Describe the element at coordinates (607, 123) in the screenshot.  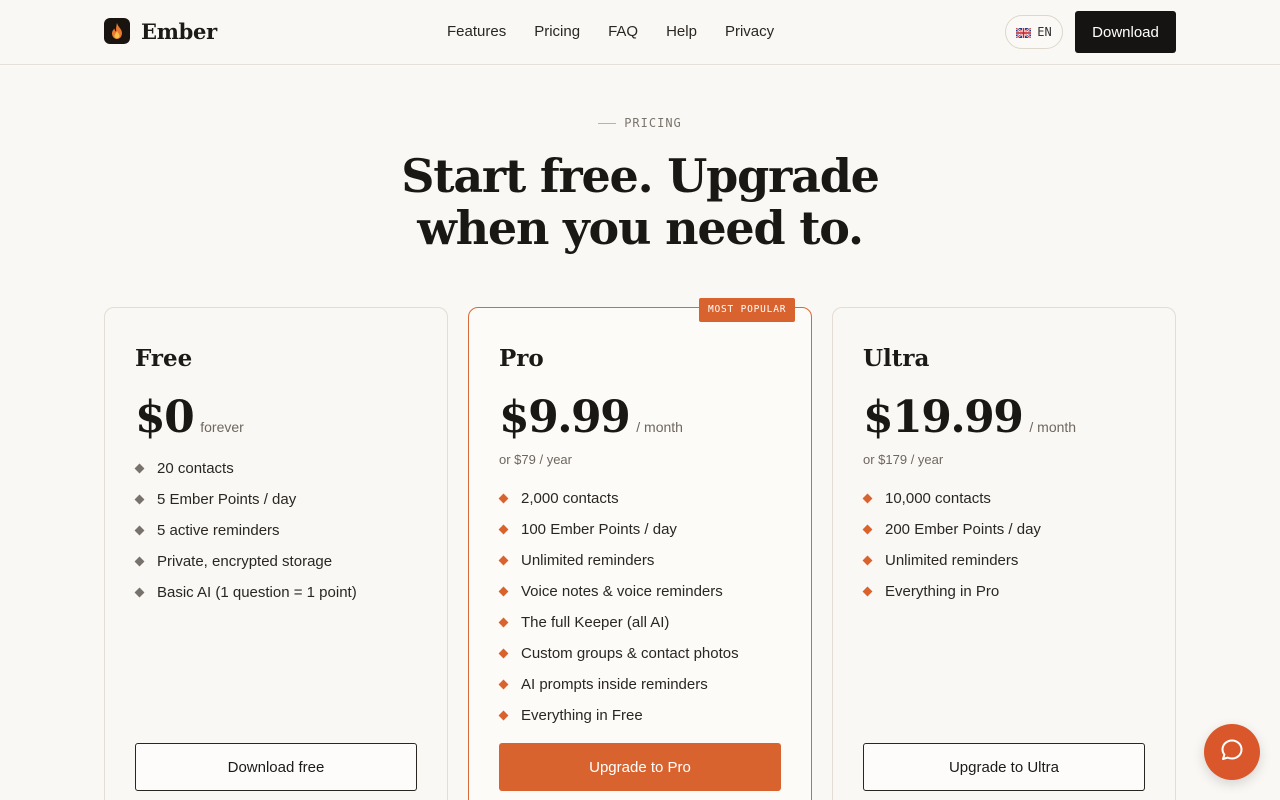
I see `eyebrow-line` at that location.